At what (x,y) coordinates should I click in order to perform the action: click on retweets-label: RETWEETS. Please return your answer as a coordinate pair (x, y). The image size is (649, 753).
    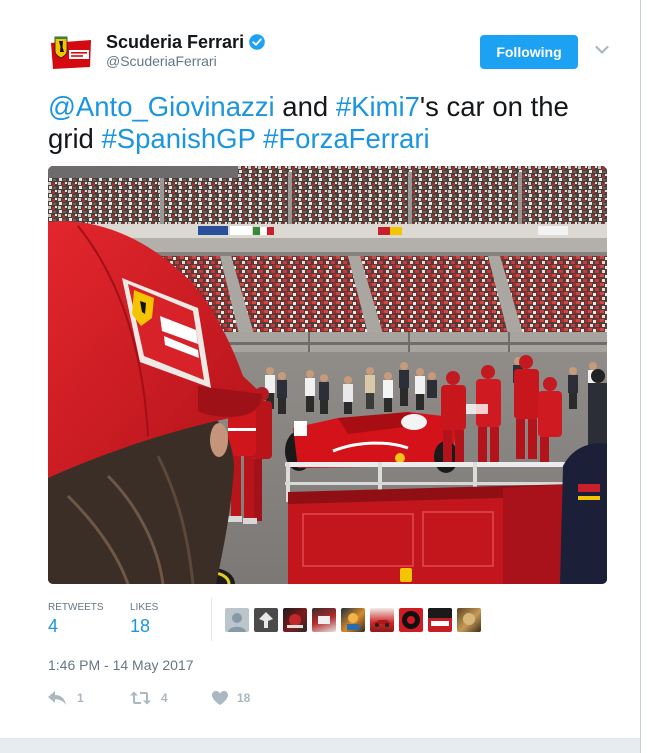
    Looking at the image, I should click on (76, 607).